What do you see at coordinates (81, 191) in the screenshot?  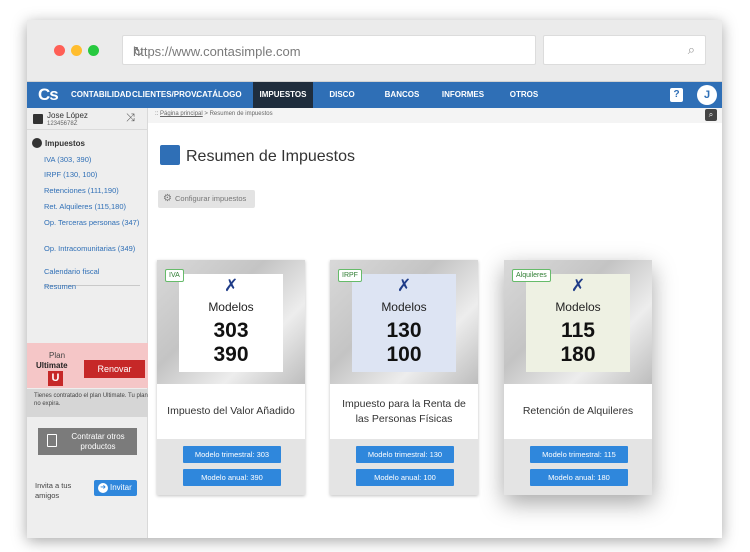 I see `sidebar-item-retenciones: Retenciones (111,190)` at bounding box center [81, 191].